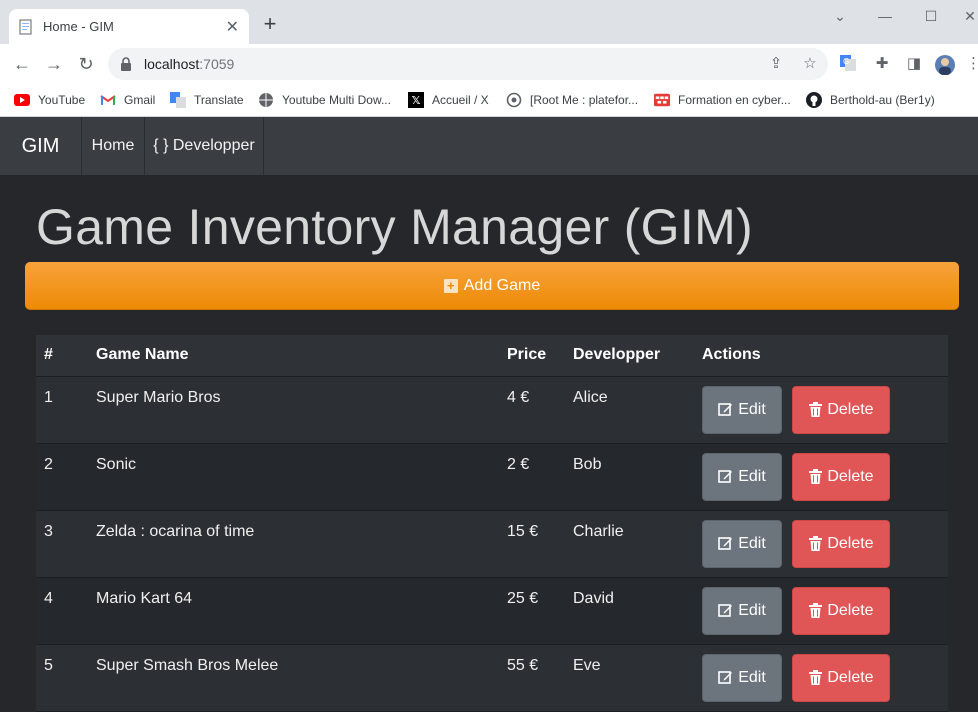 The image size is (978, 712). I want to click on cell-name: Super Smash Bros Melee, so click(187, 665).